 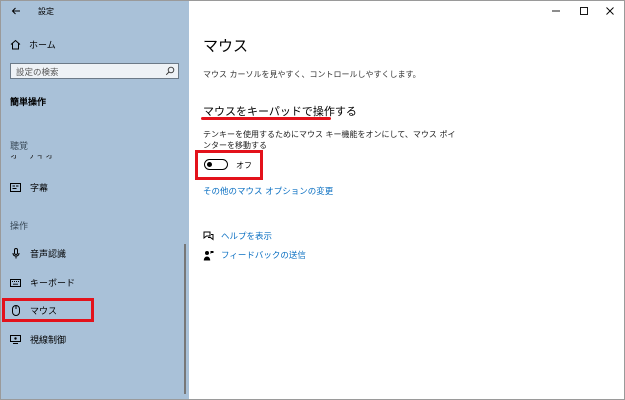 I want to click on back-button, so click(x=16, y=11).